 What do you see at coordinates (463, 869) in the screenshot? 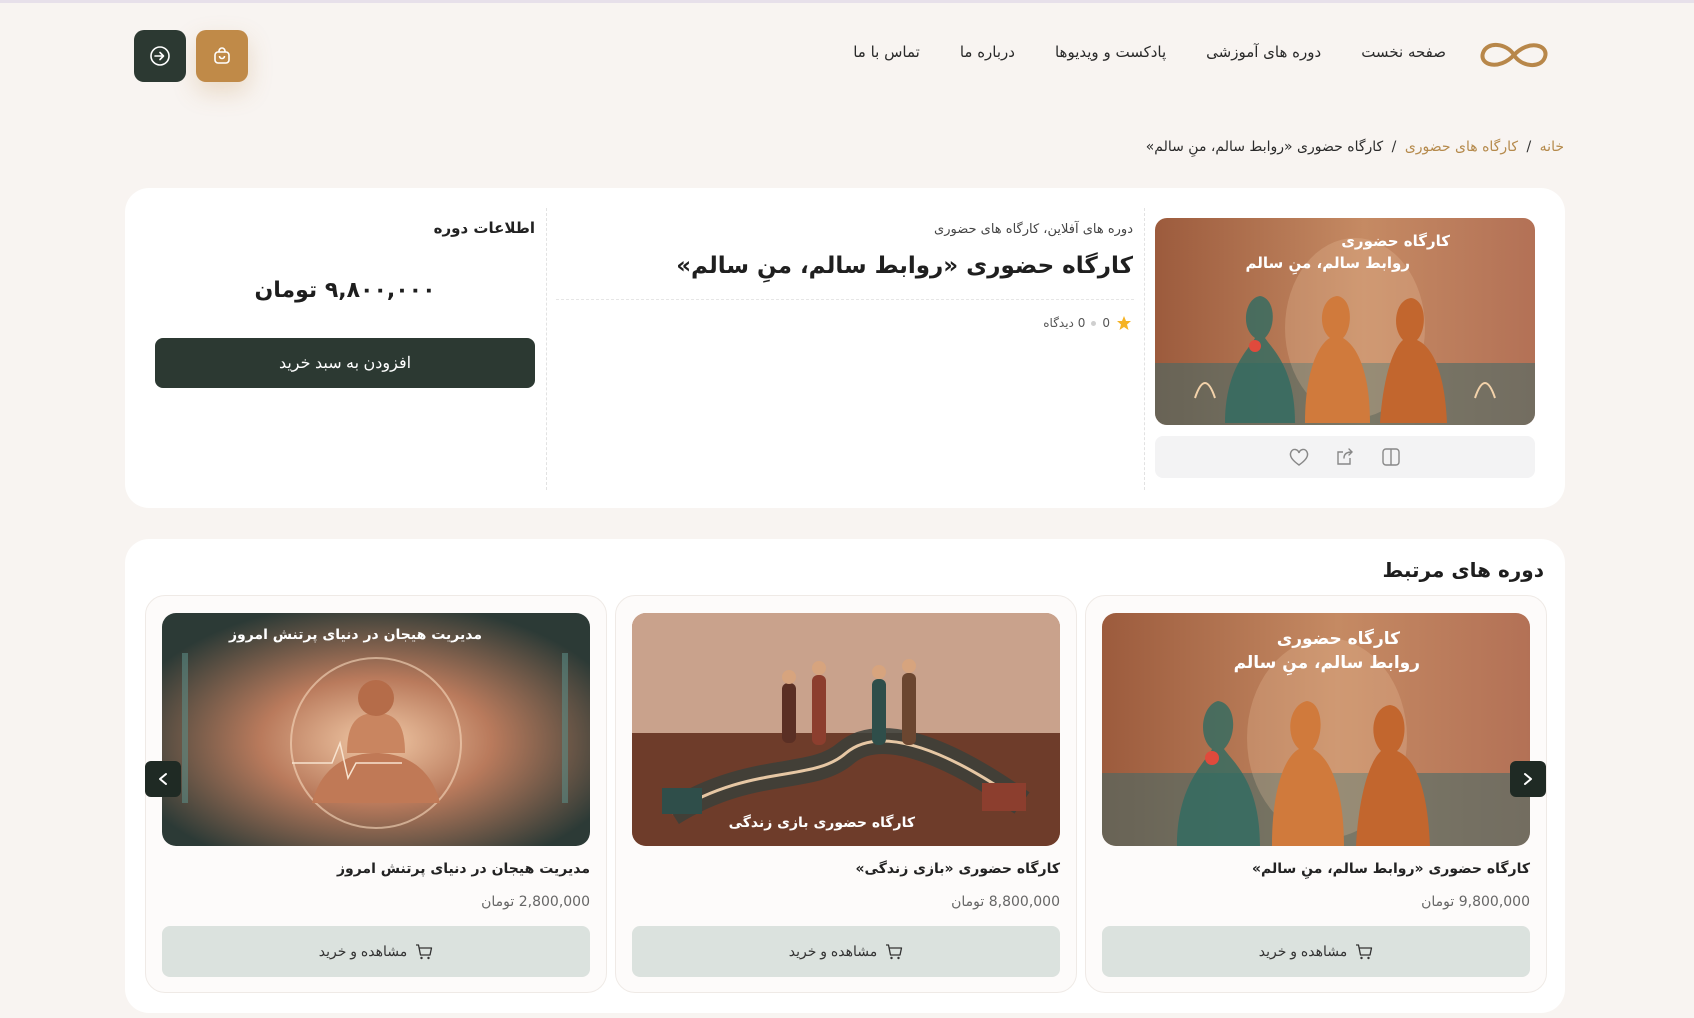
I see `course-name: مدیریت هیجان در دنیای پرتنش امروز` at bounding box center [463, 869].